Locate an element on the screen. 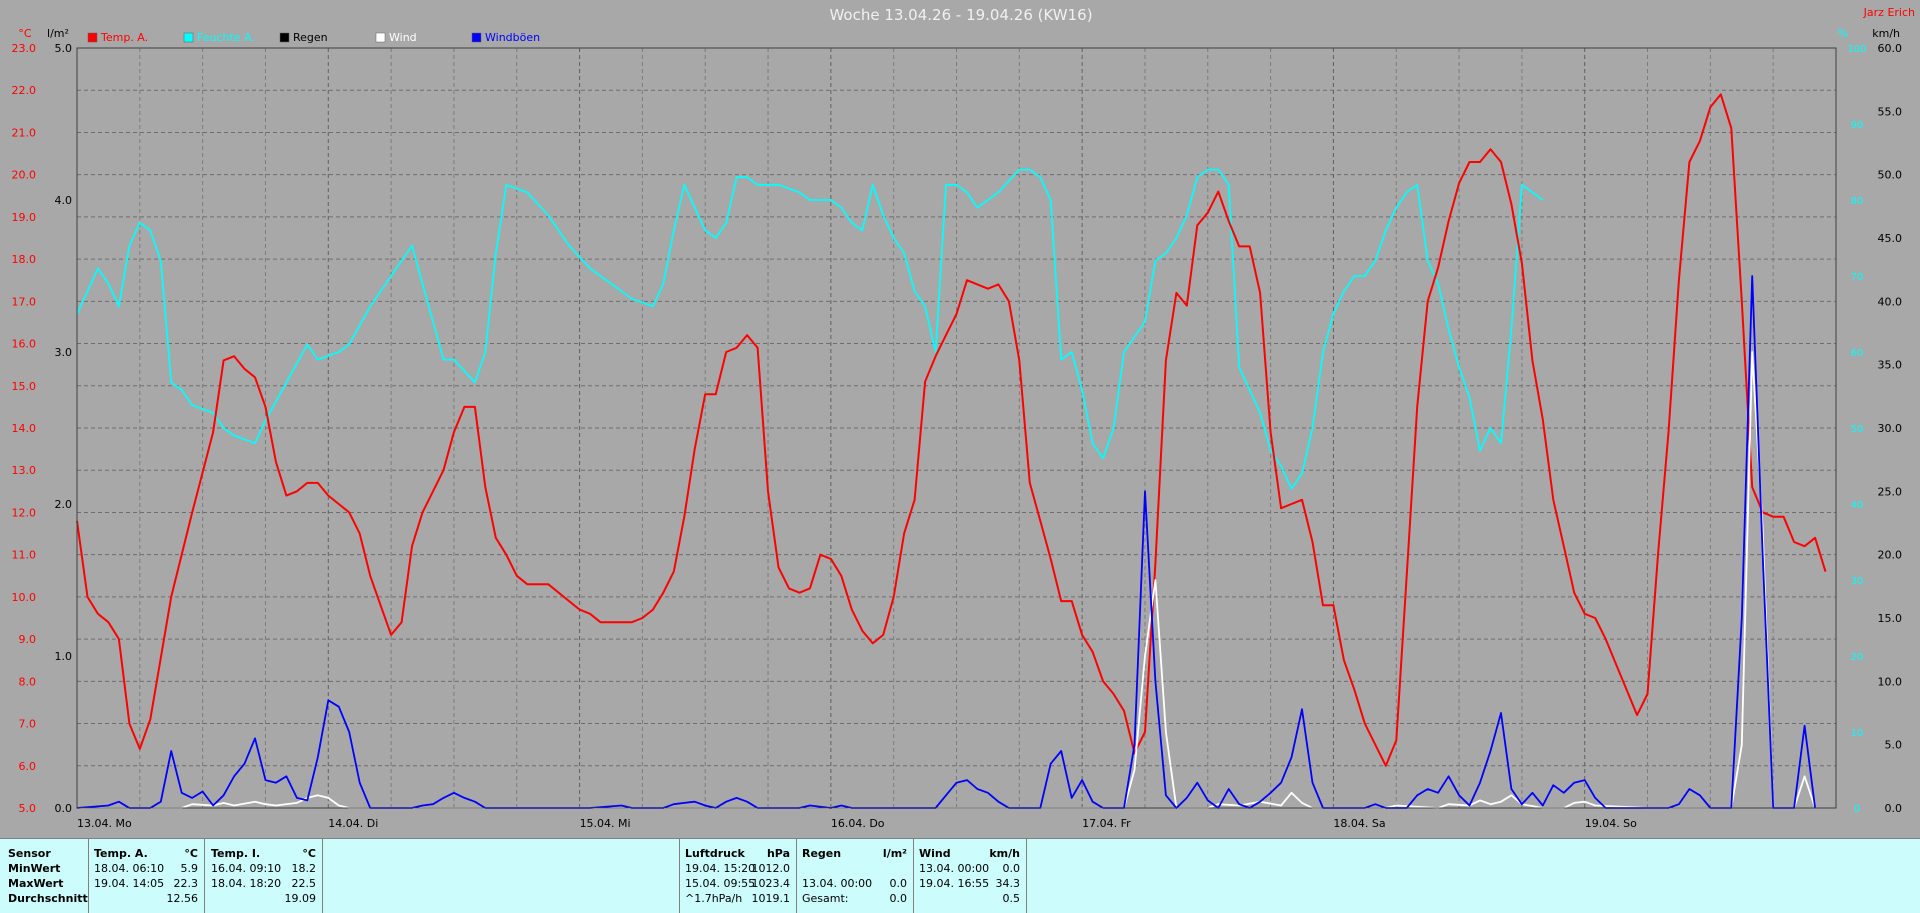 The image size is (1920, 913). temp-a-min-time: 18.04. 06:10 is located at coordinates (129, 868).